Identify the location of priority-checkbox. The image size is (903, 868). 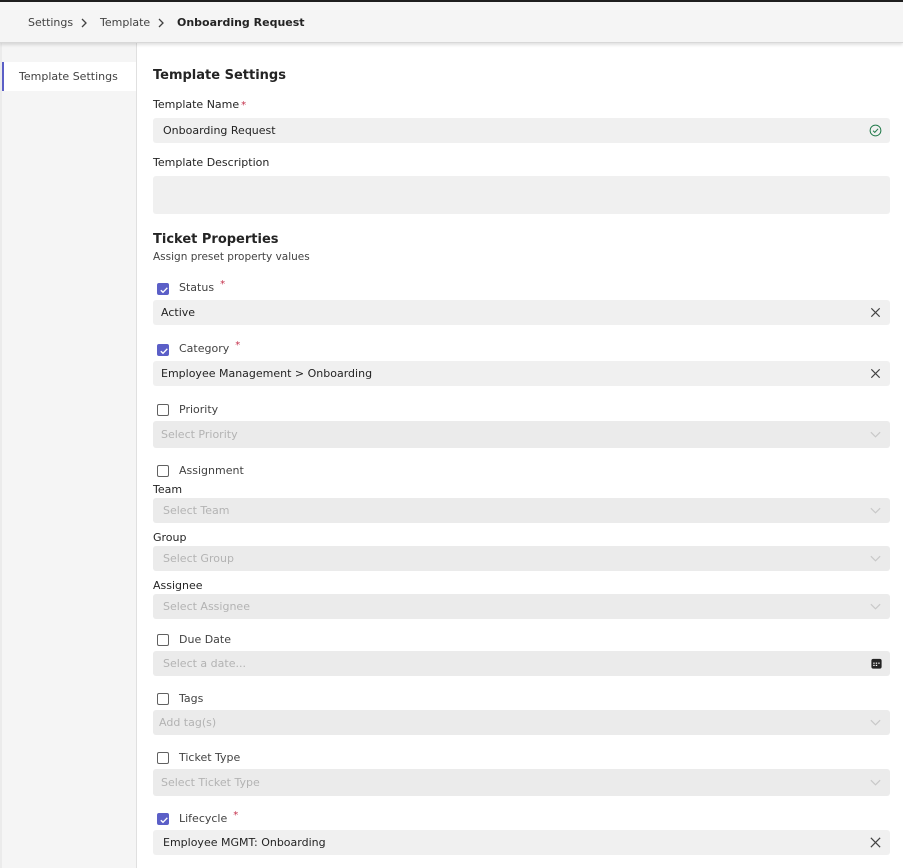
(163, 410).